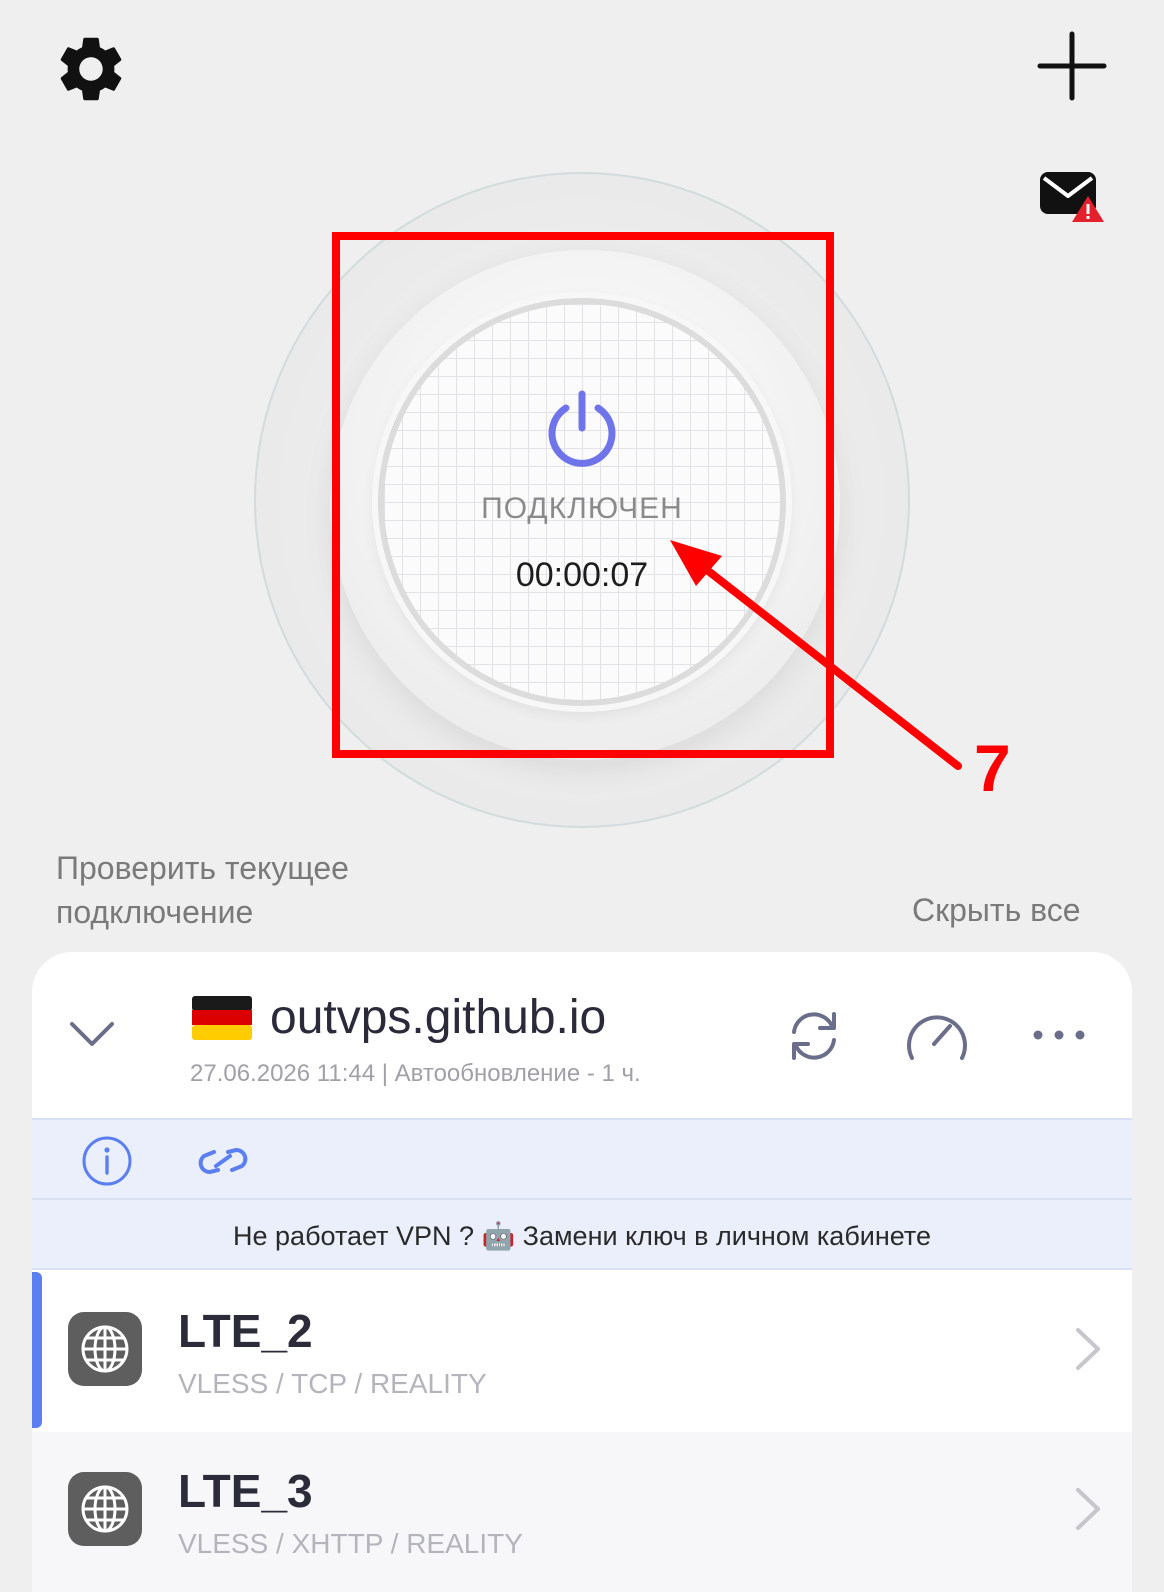 Image resolution: width=1164 pixels, height=1592 pixels. I want to click on speedometer-icon, so click(937, 1036).